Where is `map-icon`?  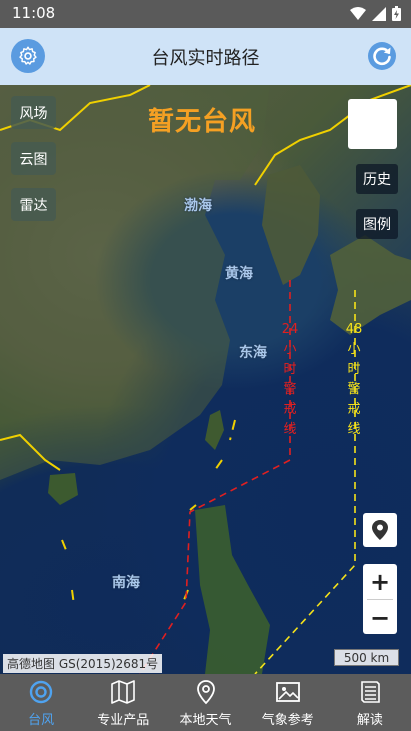
map-icon is located at coordinates (123, 692).